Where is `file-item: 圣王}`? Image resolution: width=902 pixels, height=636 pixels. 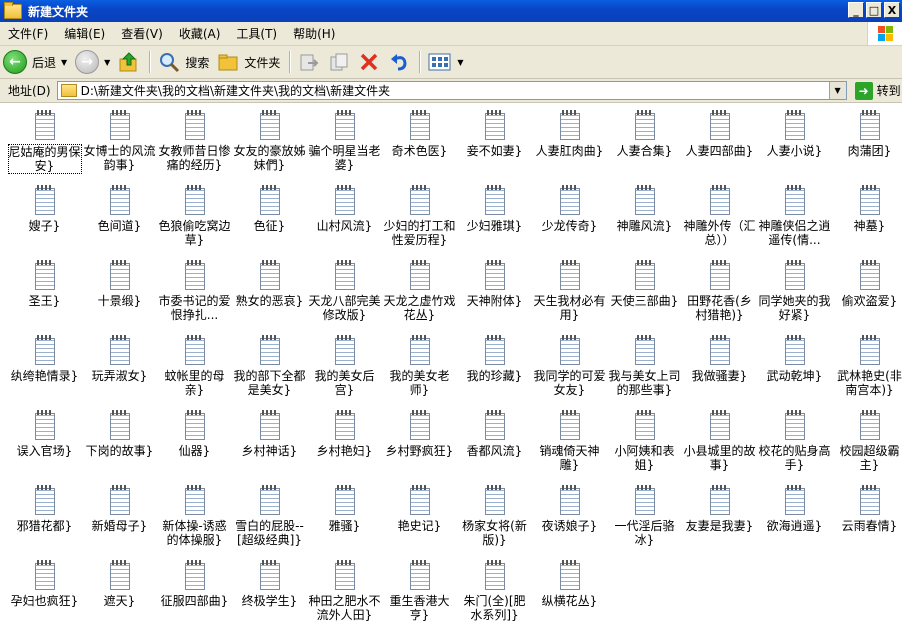 file-item: 圣王} is located at coordinates (44, 294).